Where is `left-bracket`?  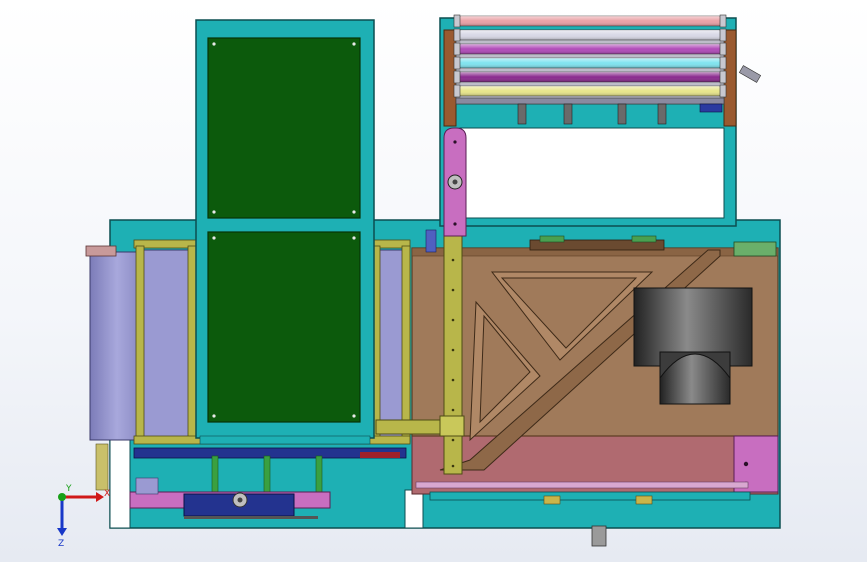 left-bracket is located at coordinates (147, 486).